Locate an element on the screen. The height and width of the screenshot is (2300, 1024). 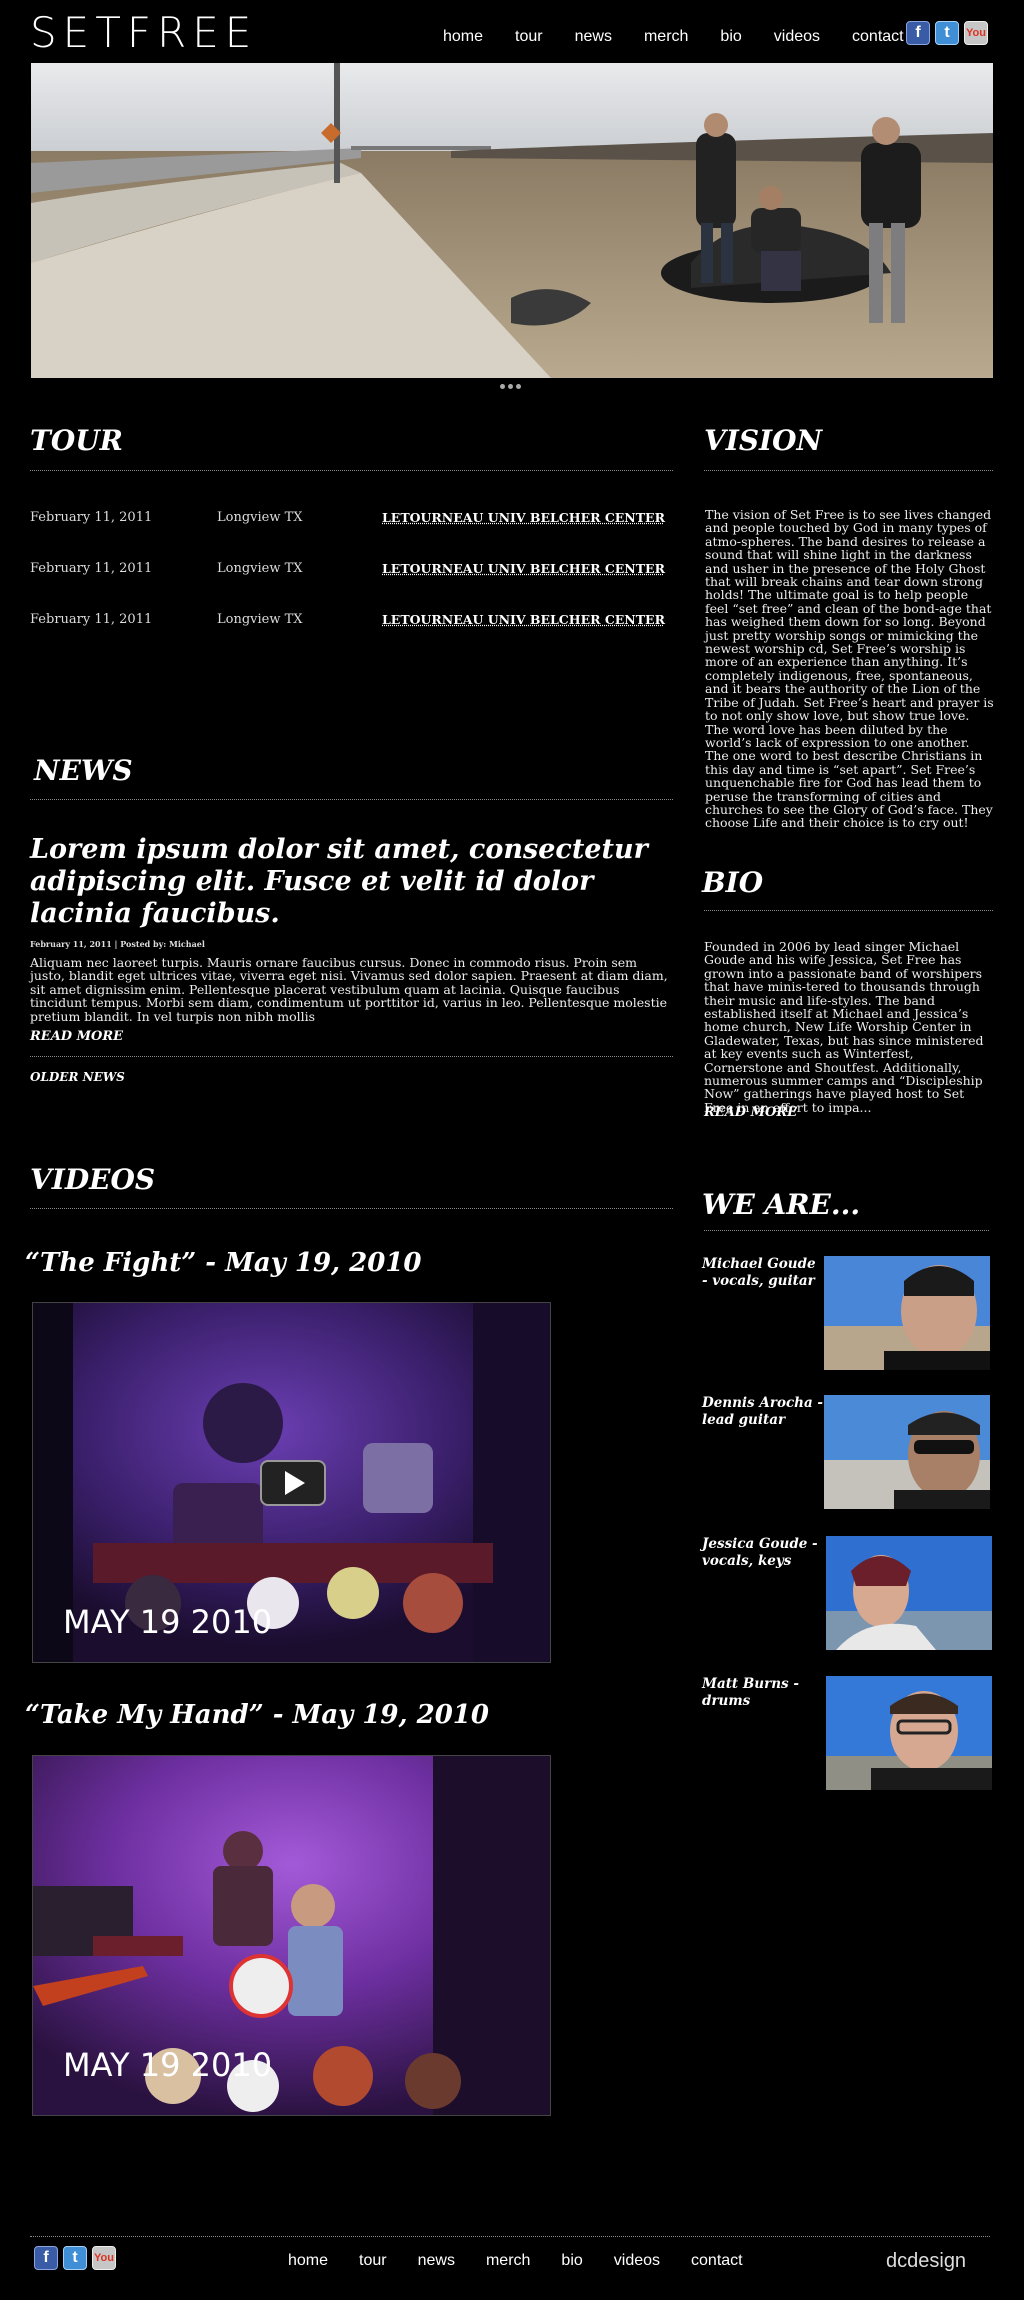
footer-nav-tour: tour is located at coordinates (373, 2261).